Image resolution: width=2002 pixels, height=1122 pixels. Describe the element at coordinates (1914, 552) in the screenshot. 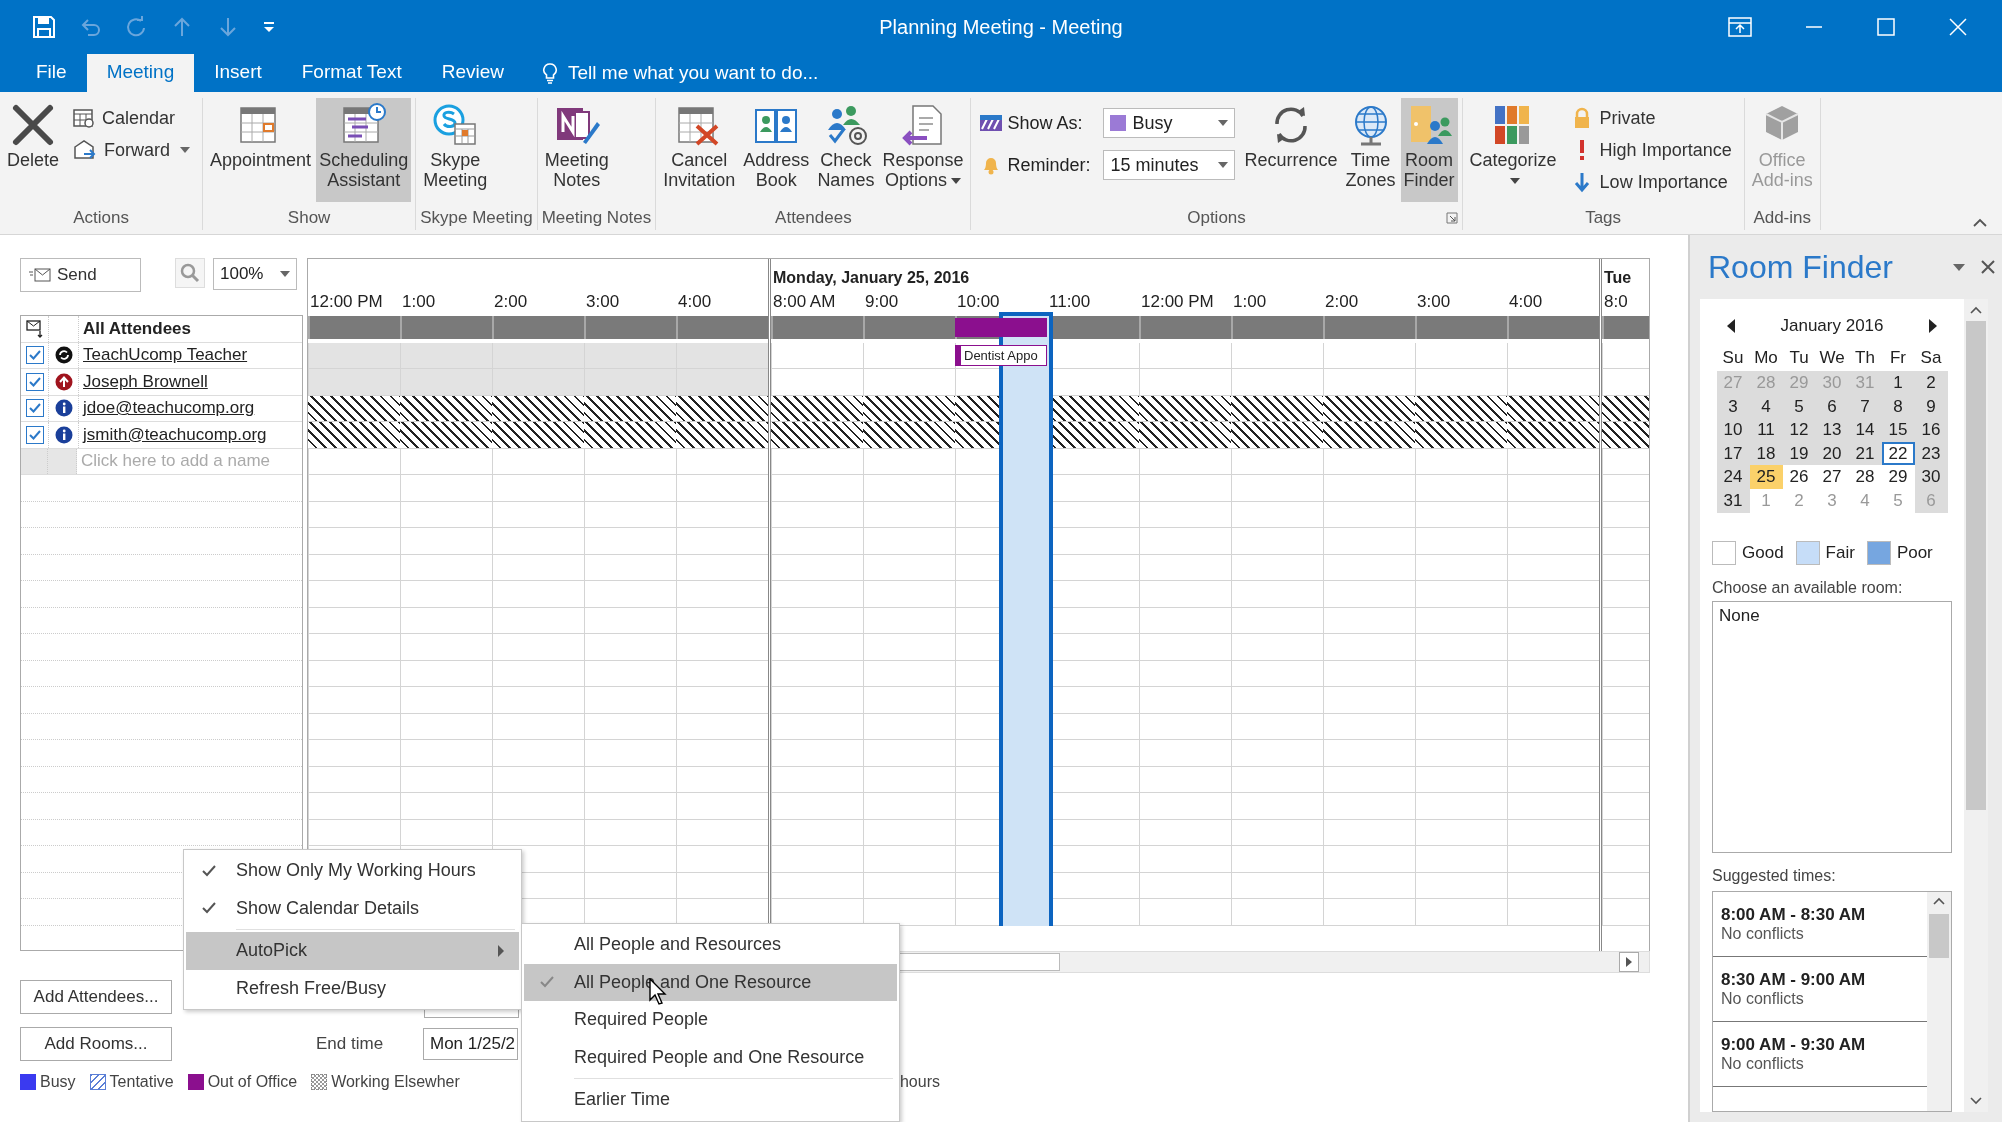

I see `legend-label: Poor` at that location.